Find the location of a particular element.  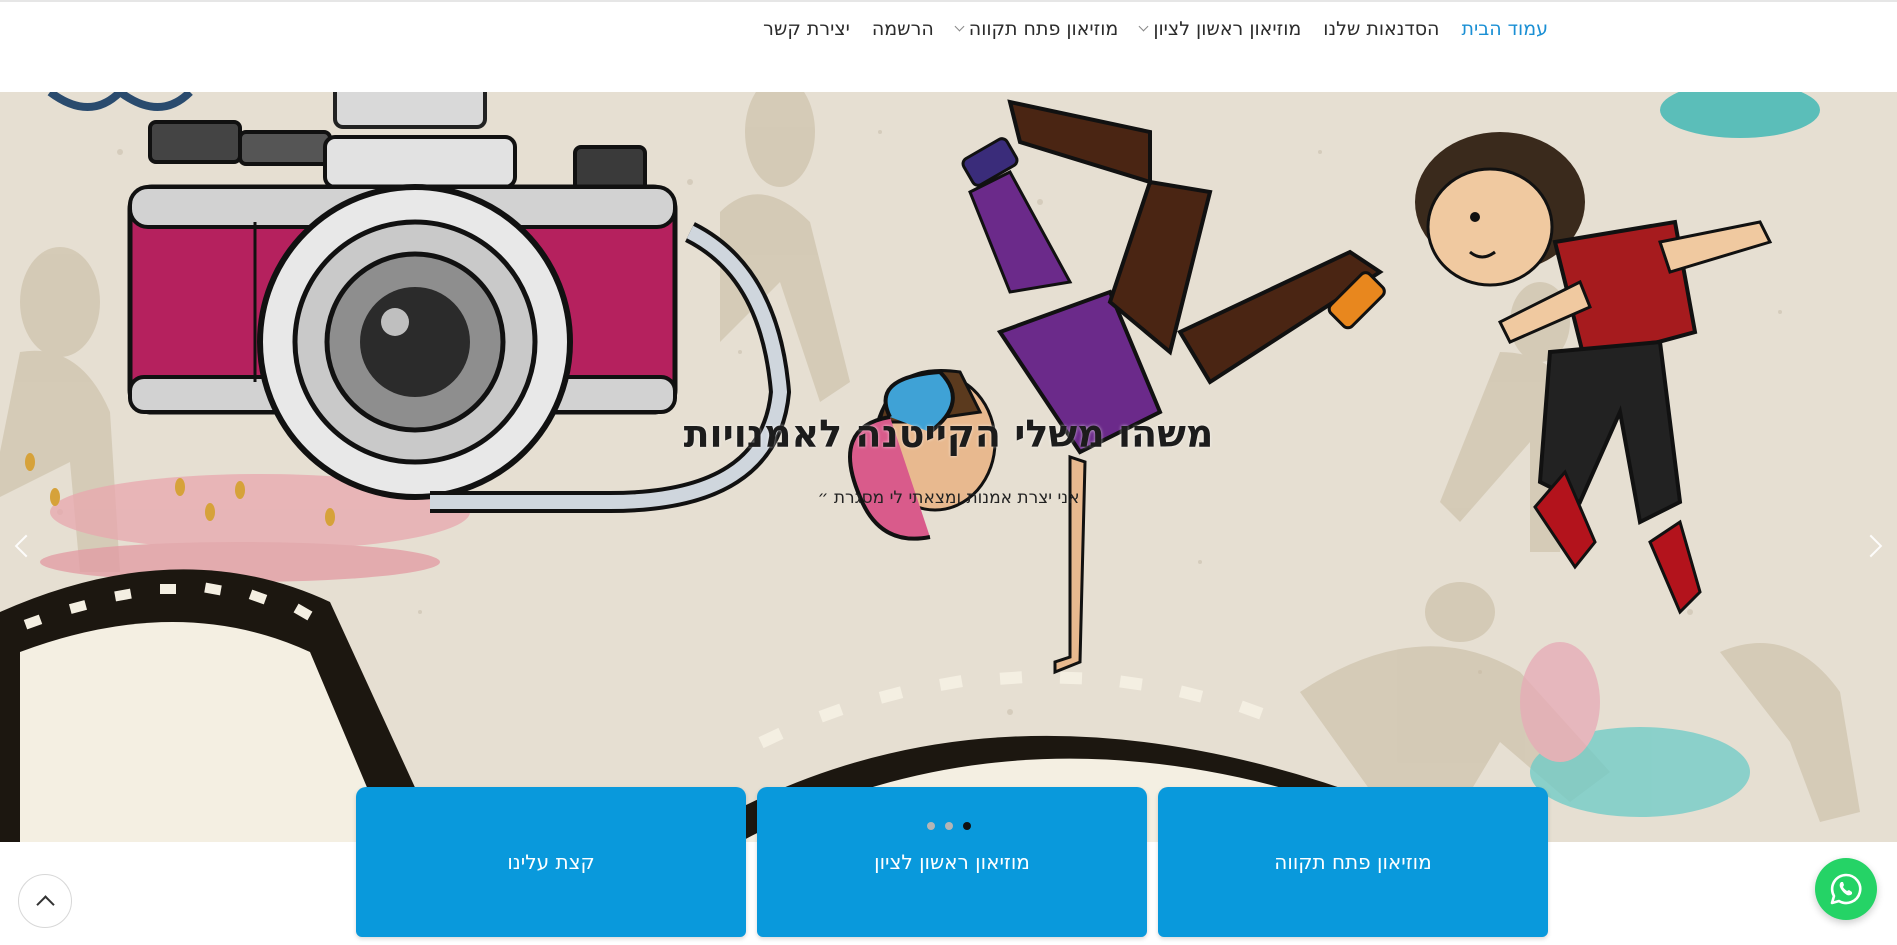

chevron-up-icon is located at coordinates (45, 904).